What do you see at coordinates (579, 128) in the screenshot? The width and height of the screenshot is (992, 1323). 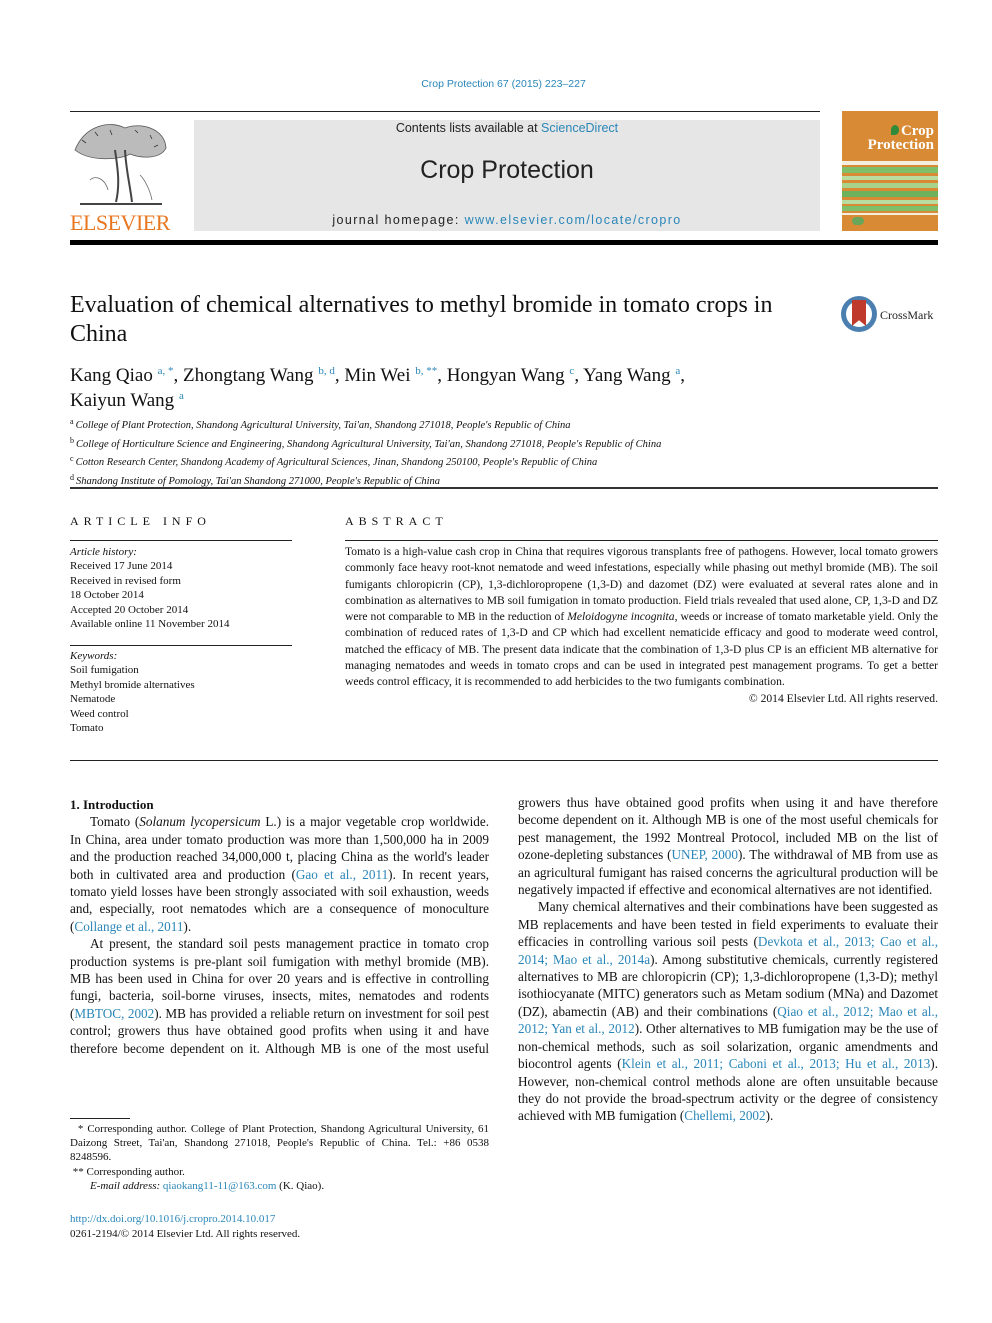 I see `sciencedirect-link: ScienceDirect` at bounding box center [579, 128].